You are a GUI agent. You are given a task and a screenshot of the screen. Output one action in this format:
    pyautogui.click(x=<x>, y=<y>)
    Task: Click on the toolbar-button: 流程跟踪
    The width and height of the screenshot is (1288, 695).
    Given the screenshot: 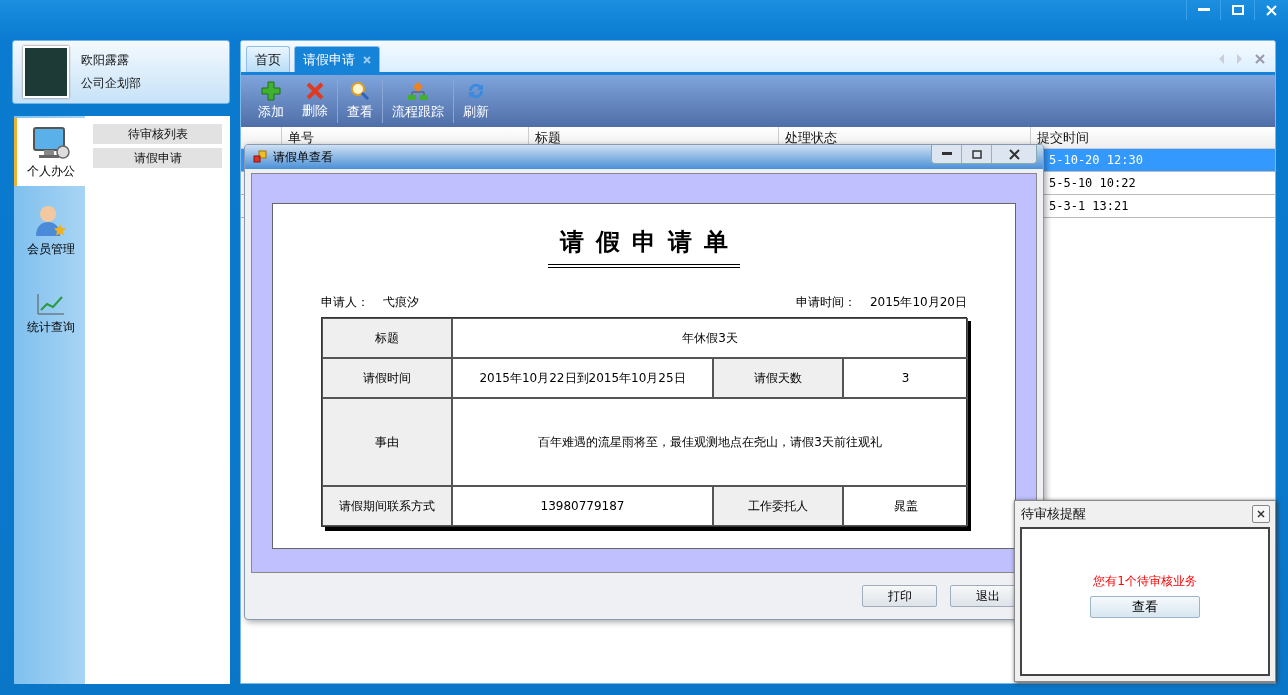 What is the action you would take?
    pyautogui.click(x=418, y=101)
    